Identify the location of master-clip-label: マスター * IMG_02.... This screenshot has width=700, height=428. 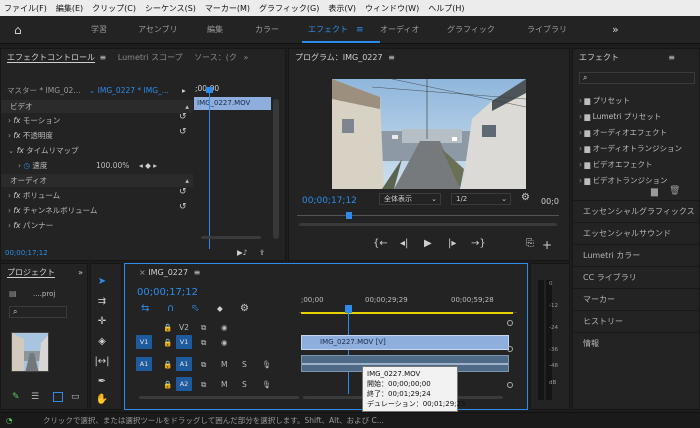
(43, 90).